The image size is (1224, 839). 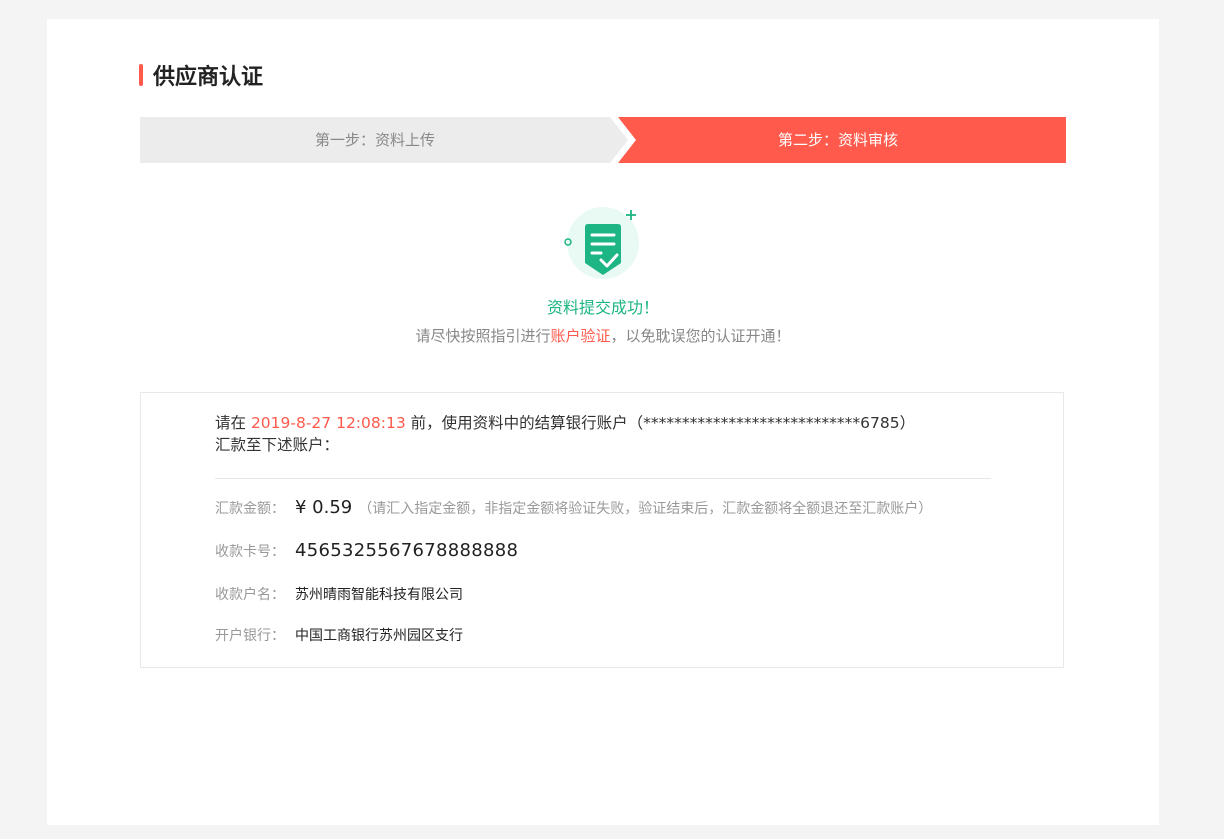 What do you see at coordinates (208, 77) in the screenshot?
I see `page-title: 供应商认证` at bounding box center [208, 77].